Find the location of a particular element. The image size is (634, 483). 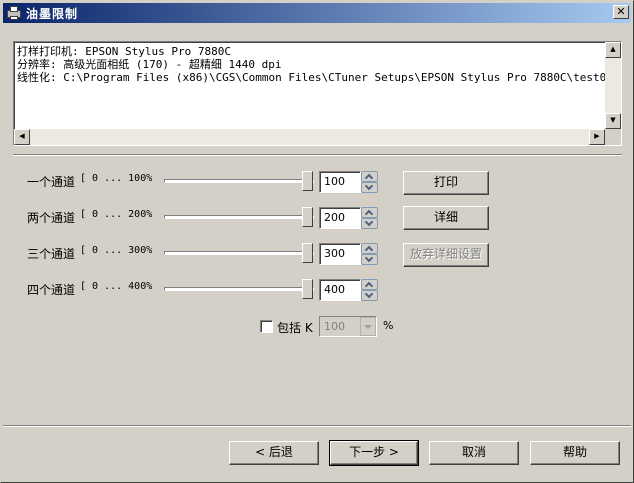

detail-button: 详细 is located at coordinates (446, 218).